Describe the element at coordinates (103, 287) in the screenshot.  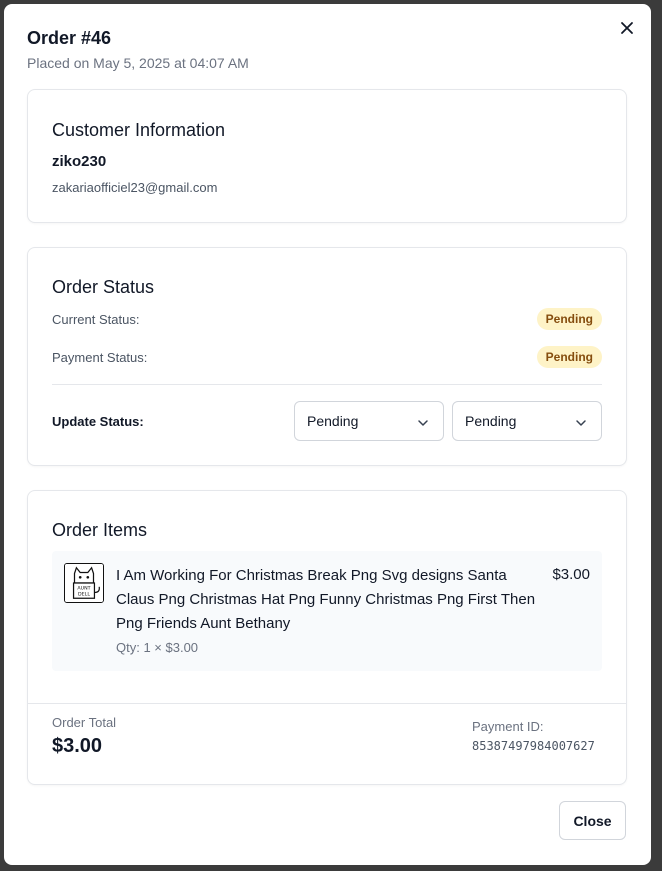
I see `order-status-heading: Order Status` at that location.